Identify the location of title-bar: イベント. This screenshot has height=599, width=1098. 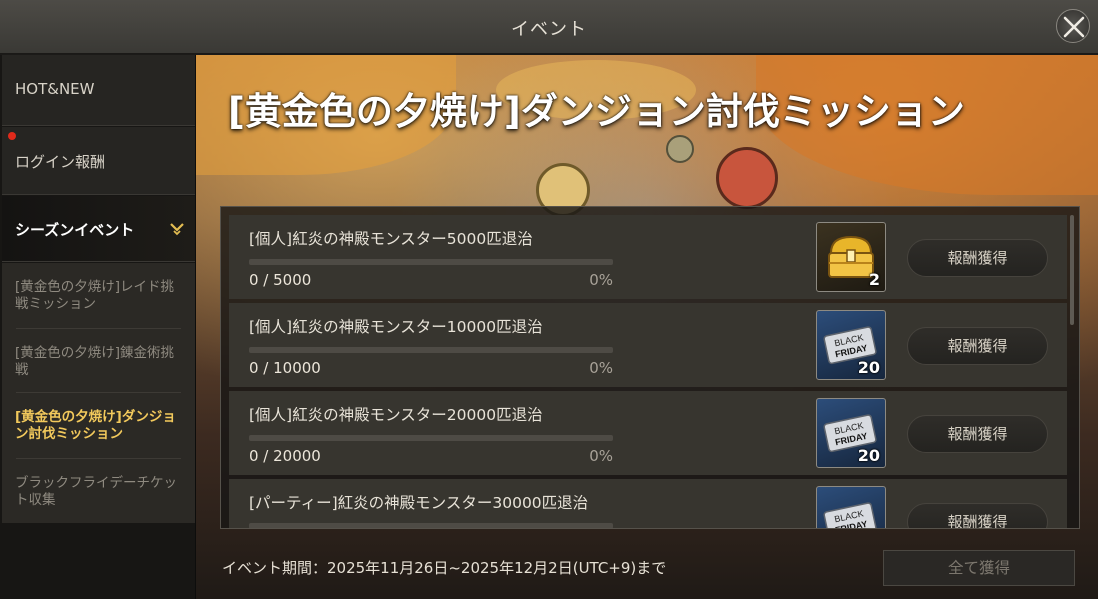
(549, 27).